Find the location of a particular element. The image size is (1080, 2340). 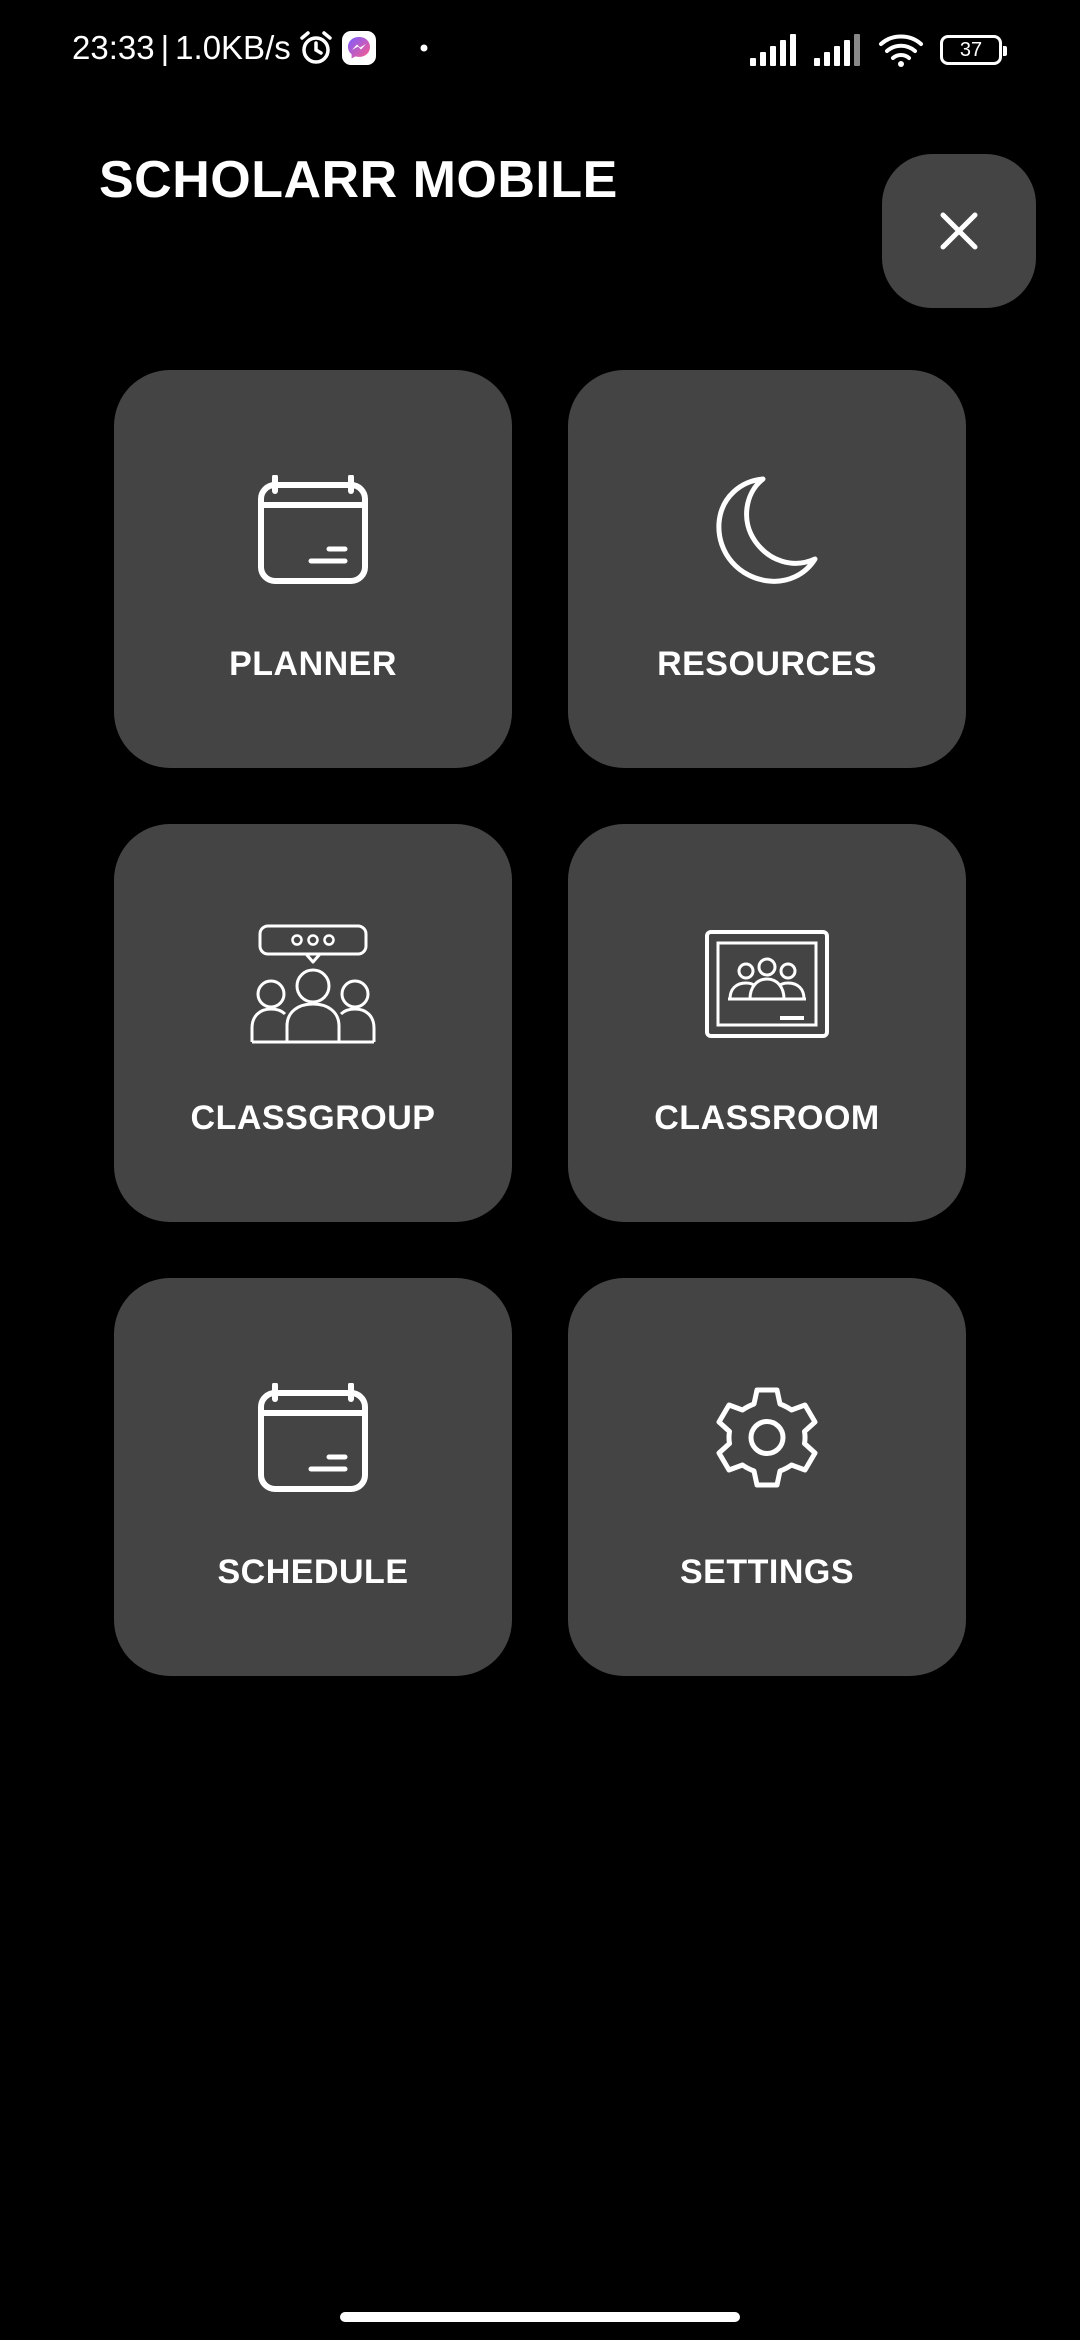

planner-label: PLANNER is located at coordinates (313, 664).